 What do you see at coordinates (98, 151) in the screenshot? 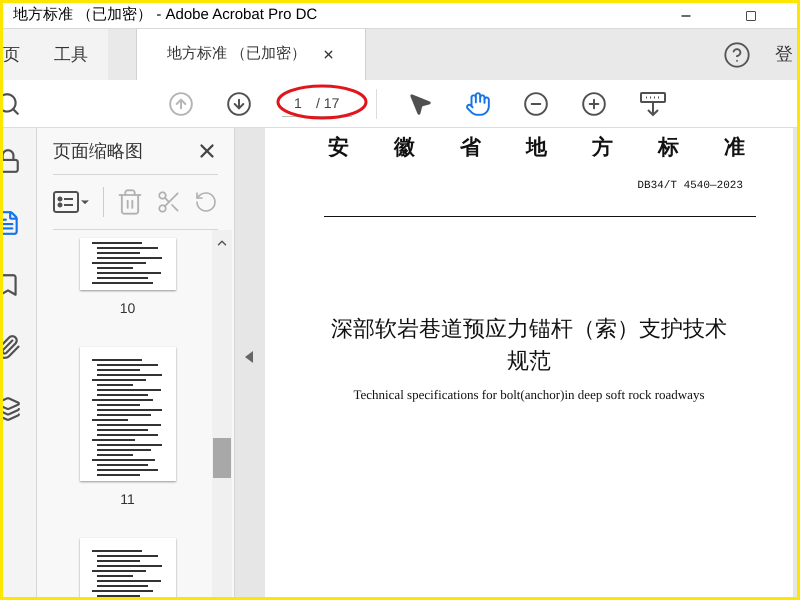
I see `panel-title: 页面缩略图` at bounding box center [98, 151].